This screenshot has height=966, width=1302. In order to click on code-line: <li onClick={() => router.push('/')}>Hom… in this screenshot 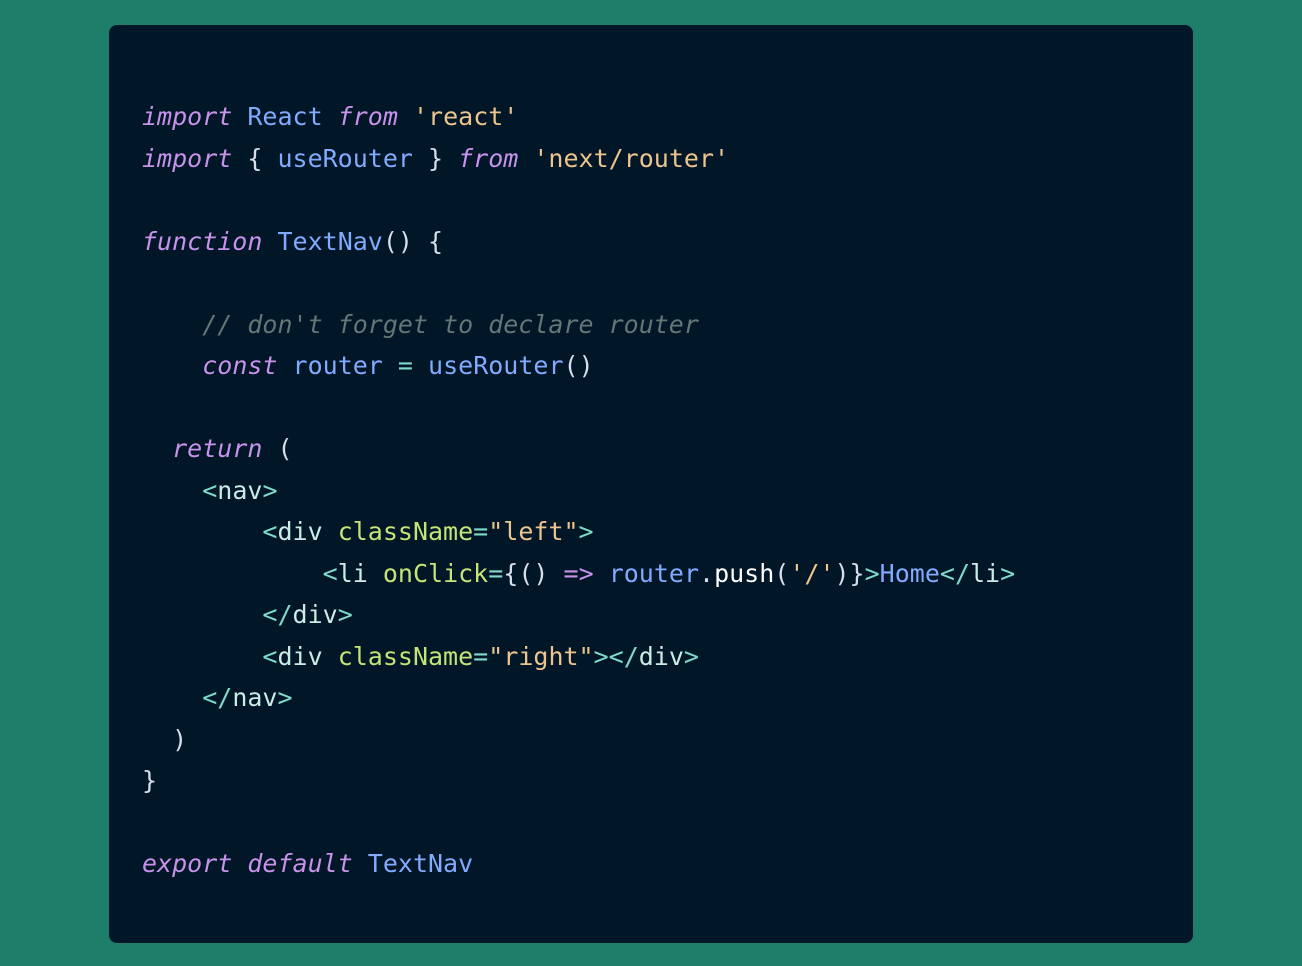, I will do `click(684, 574)`.